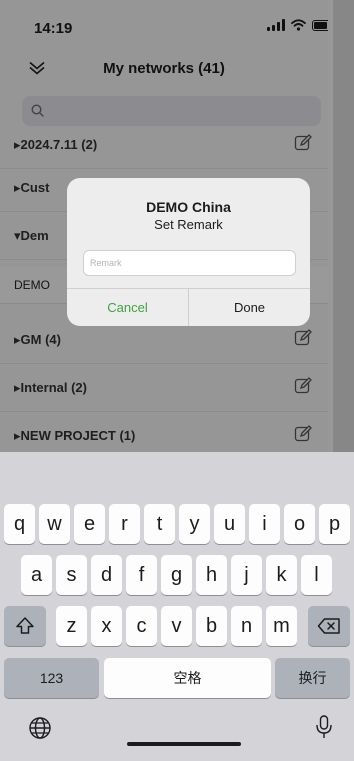  I want to click on key-y: y, so click(194, 524).